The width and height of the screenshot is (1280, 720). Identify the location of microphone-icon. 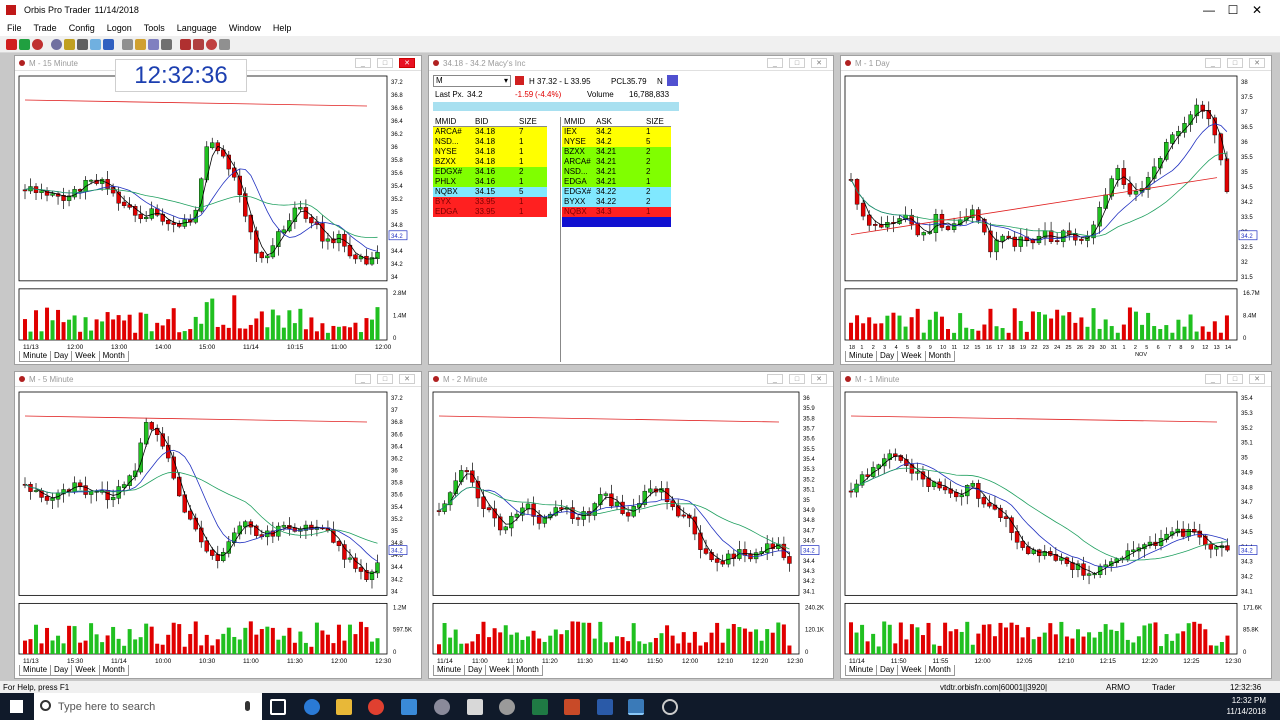
(247, 706).